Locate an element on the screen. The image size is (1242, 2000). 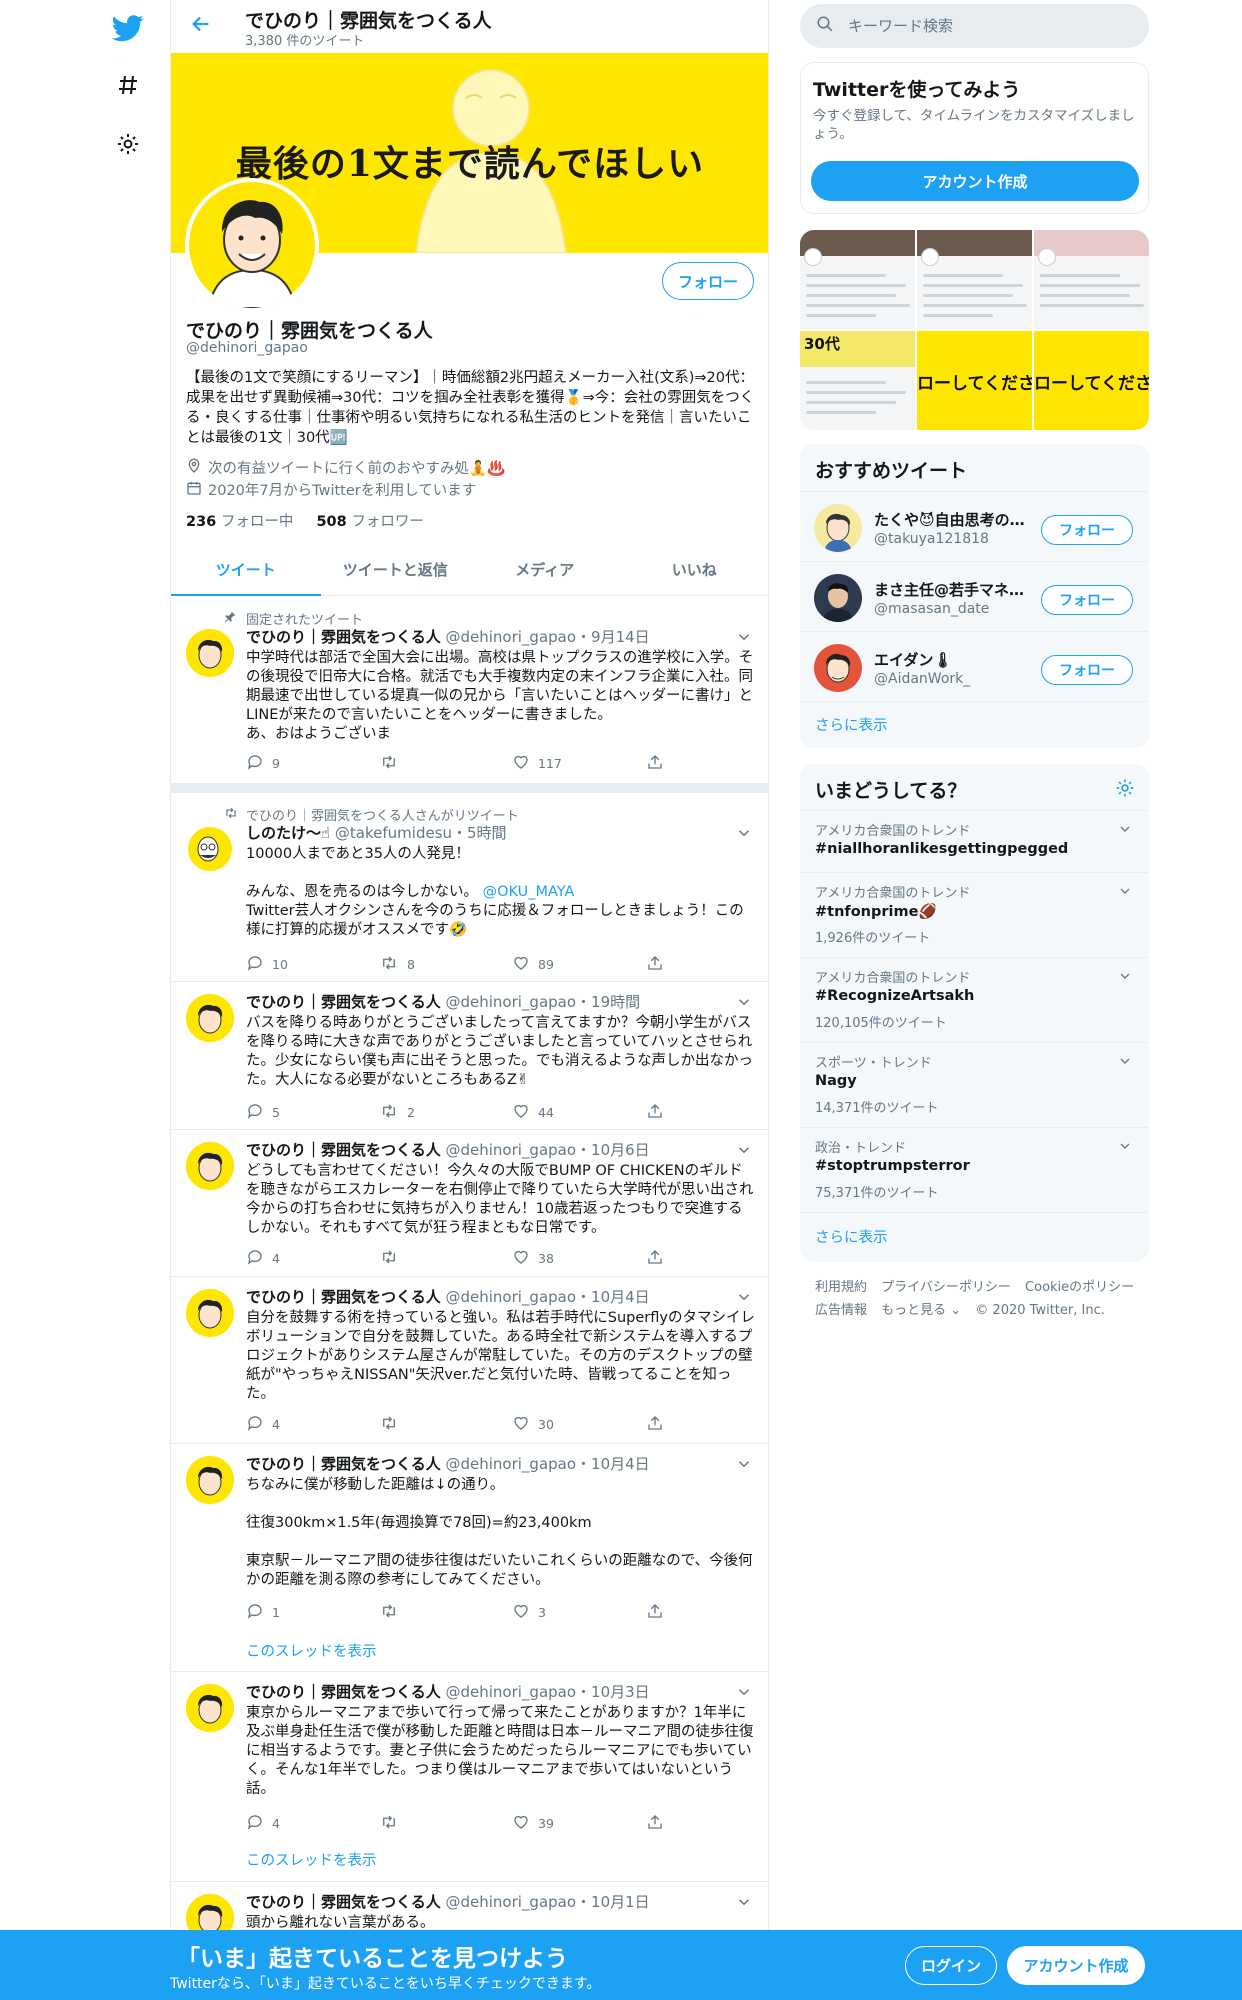
back-button is located at coordinates (201, 26).